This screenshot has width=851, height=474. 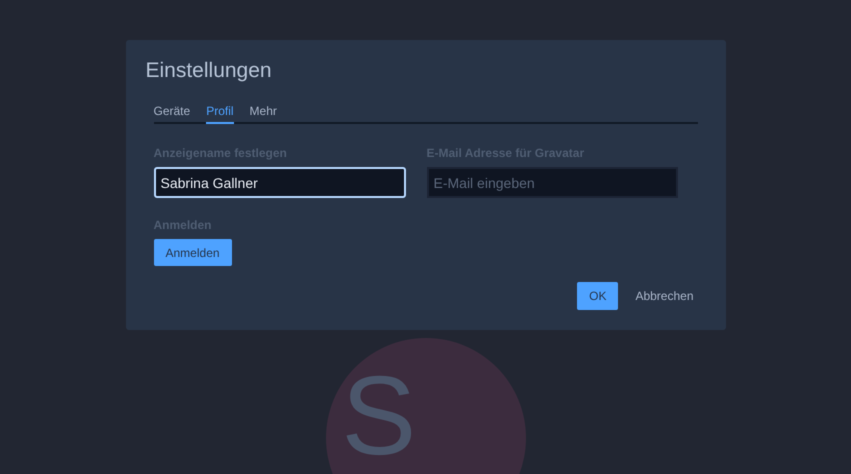 I want to click on tab: Mehr, so click(x=263, y=114).